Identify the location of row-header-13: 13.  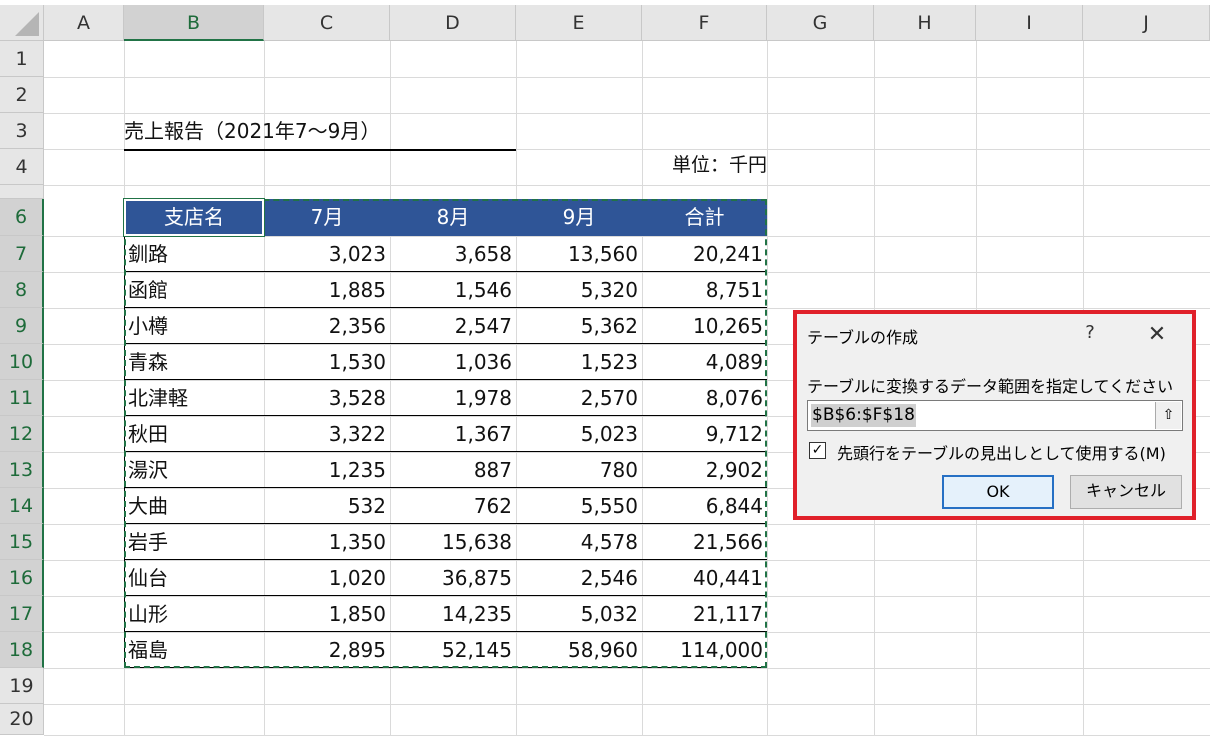
(22, 470).